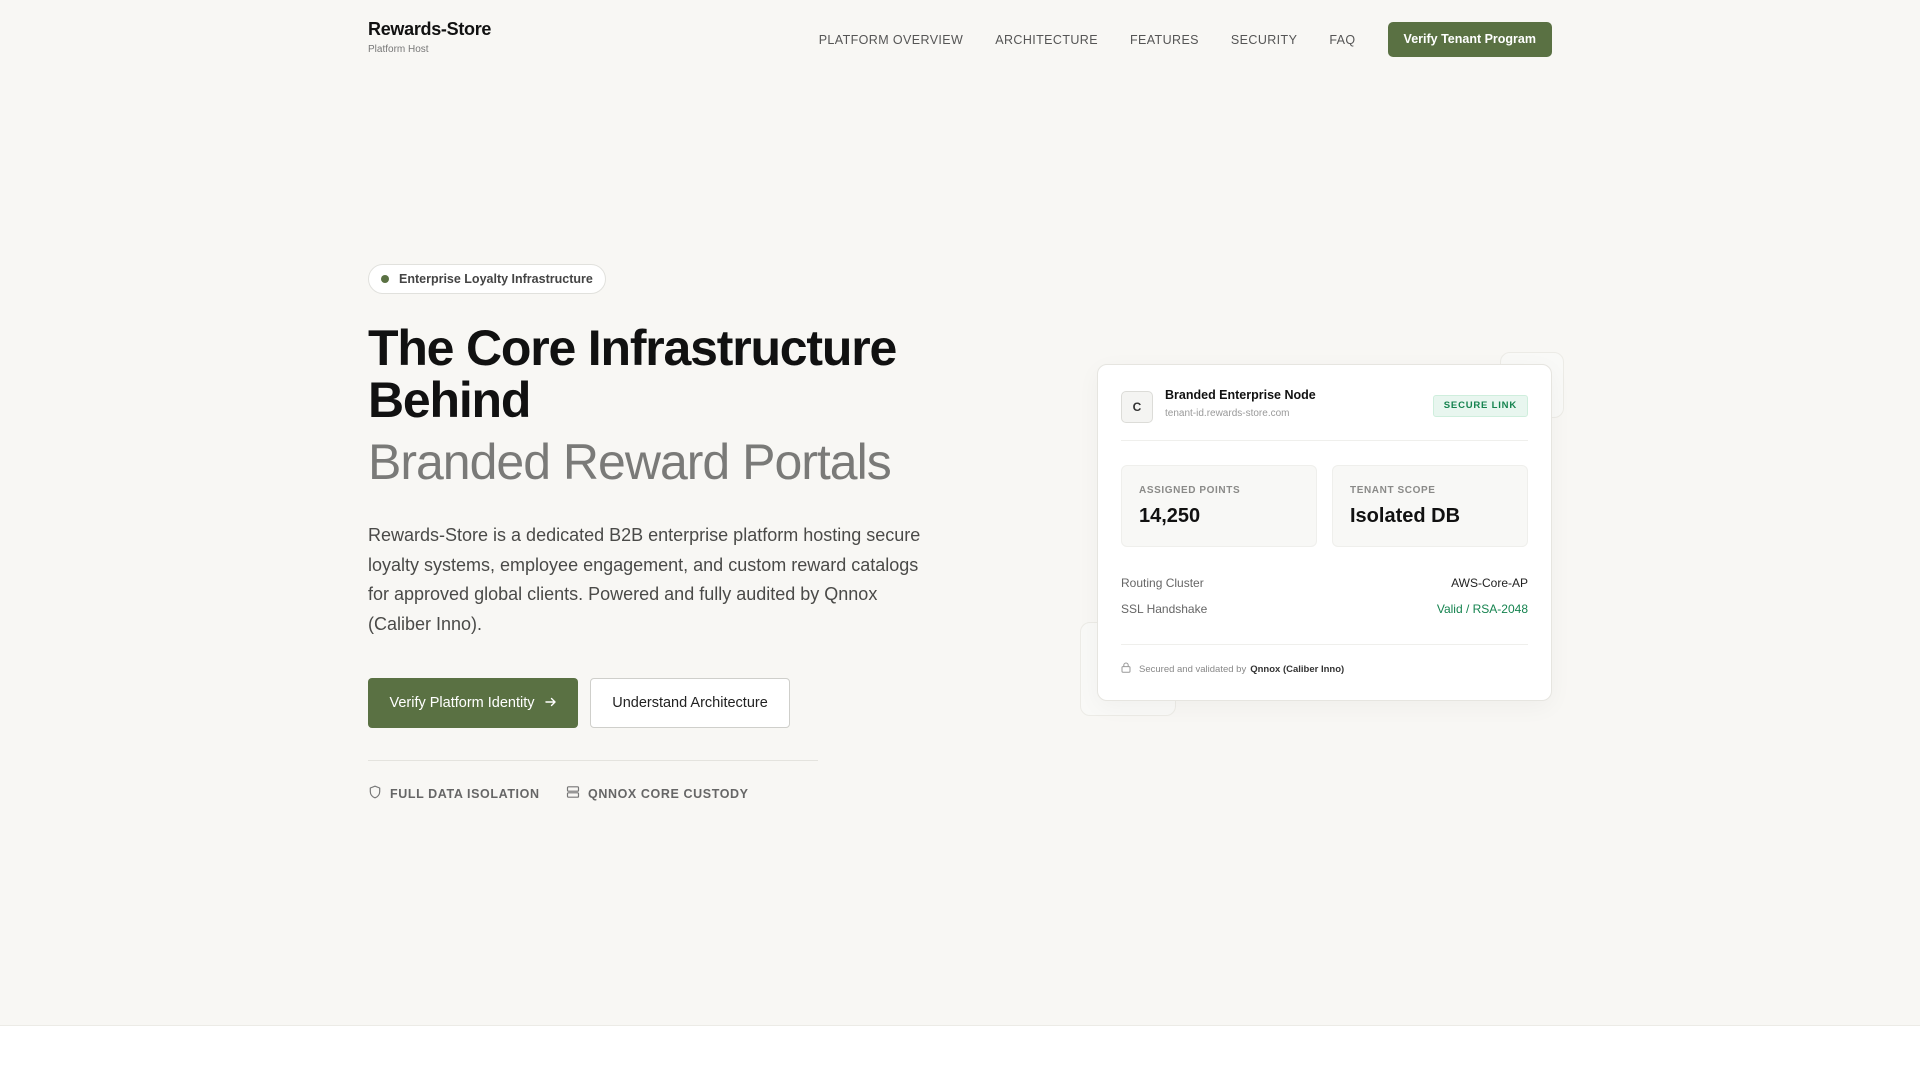  What do you see at coordinates (1162, 583) in the screenshot?
I see `row-key: Routing Cluster` at bounding box center [1162, 583].